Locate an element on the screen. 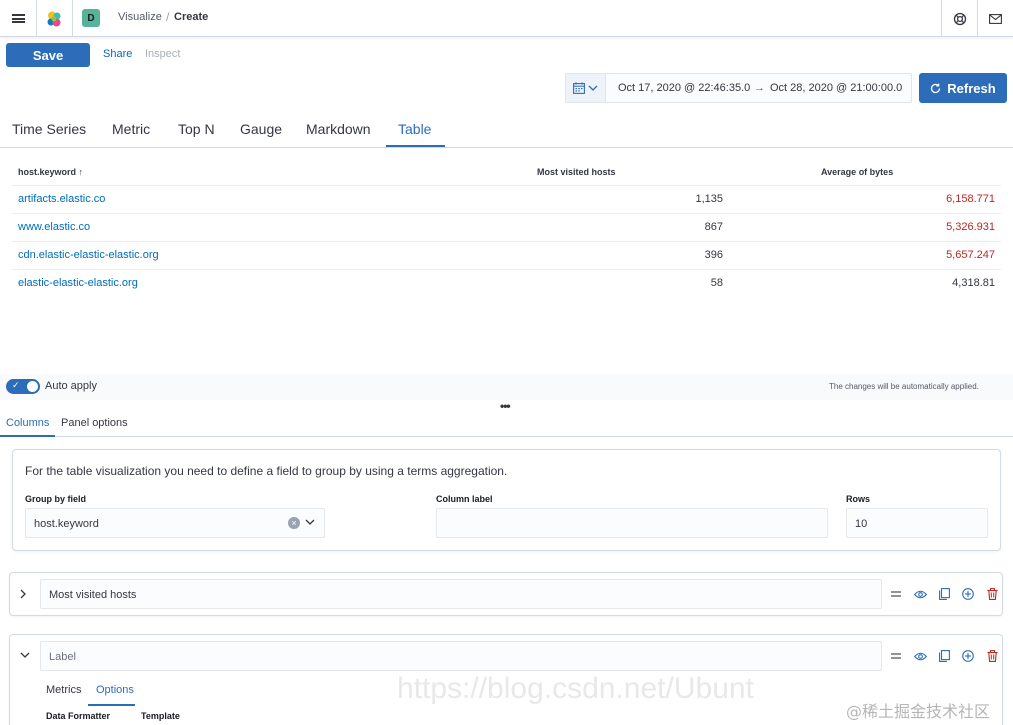 The width and height of the screenshot is (1013, 725). refresh-label: Refresh is located at coordinates (971, 88).